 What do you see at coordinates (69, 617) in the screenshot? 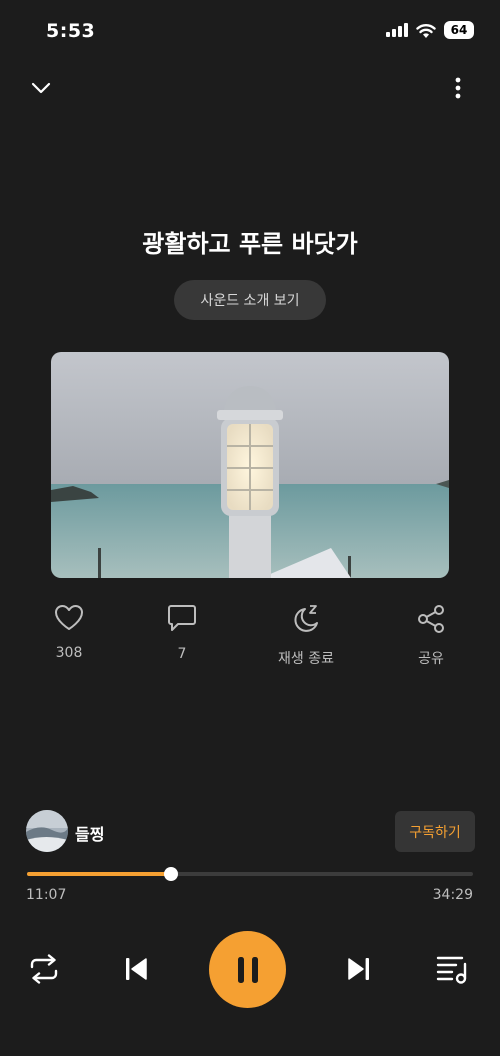
I see `heart-icon` at bounding box center [69, 617].